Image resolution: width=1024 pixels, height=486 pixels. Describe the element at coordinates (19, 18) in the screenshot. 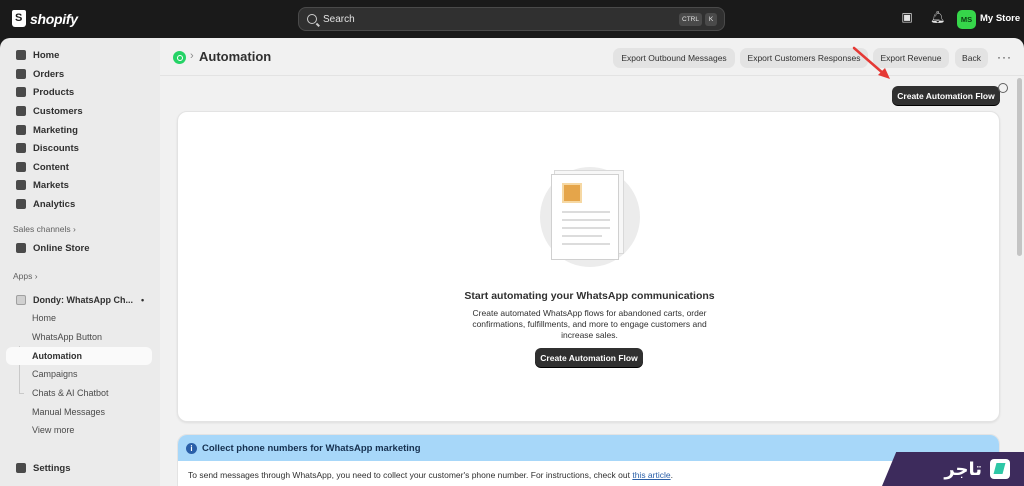

I see `shopify-bag-icon` at that location.